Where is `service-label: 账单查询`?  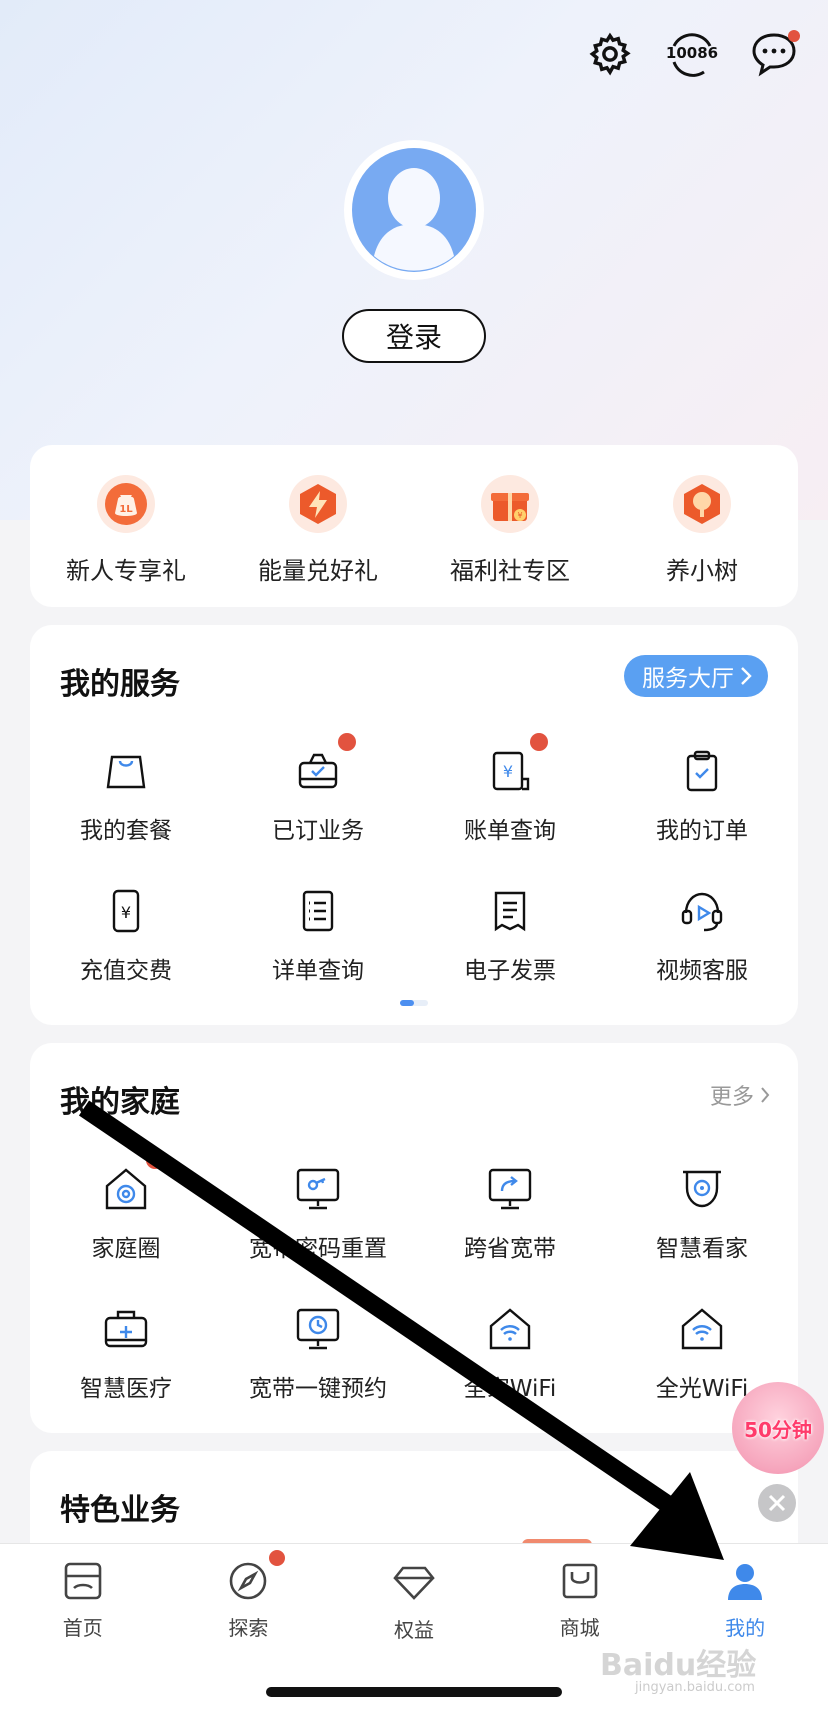 service-label: 账单查询 is located at coordinates (510, 831).